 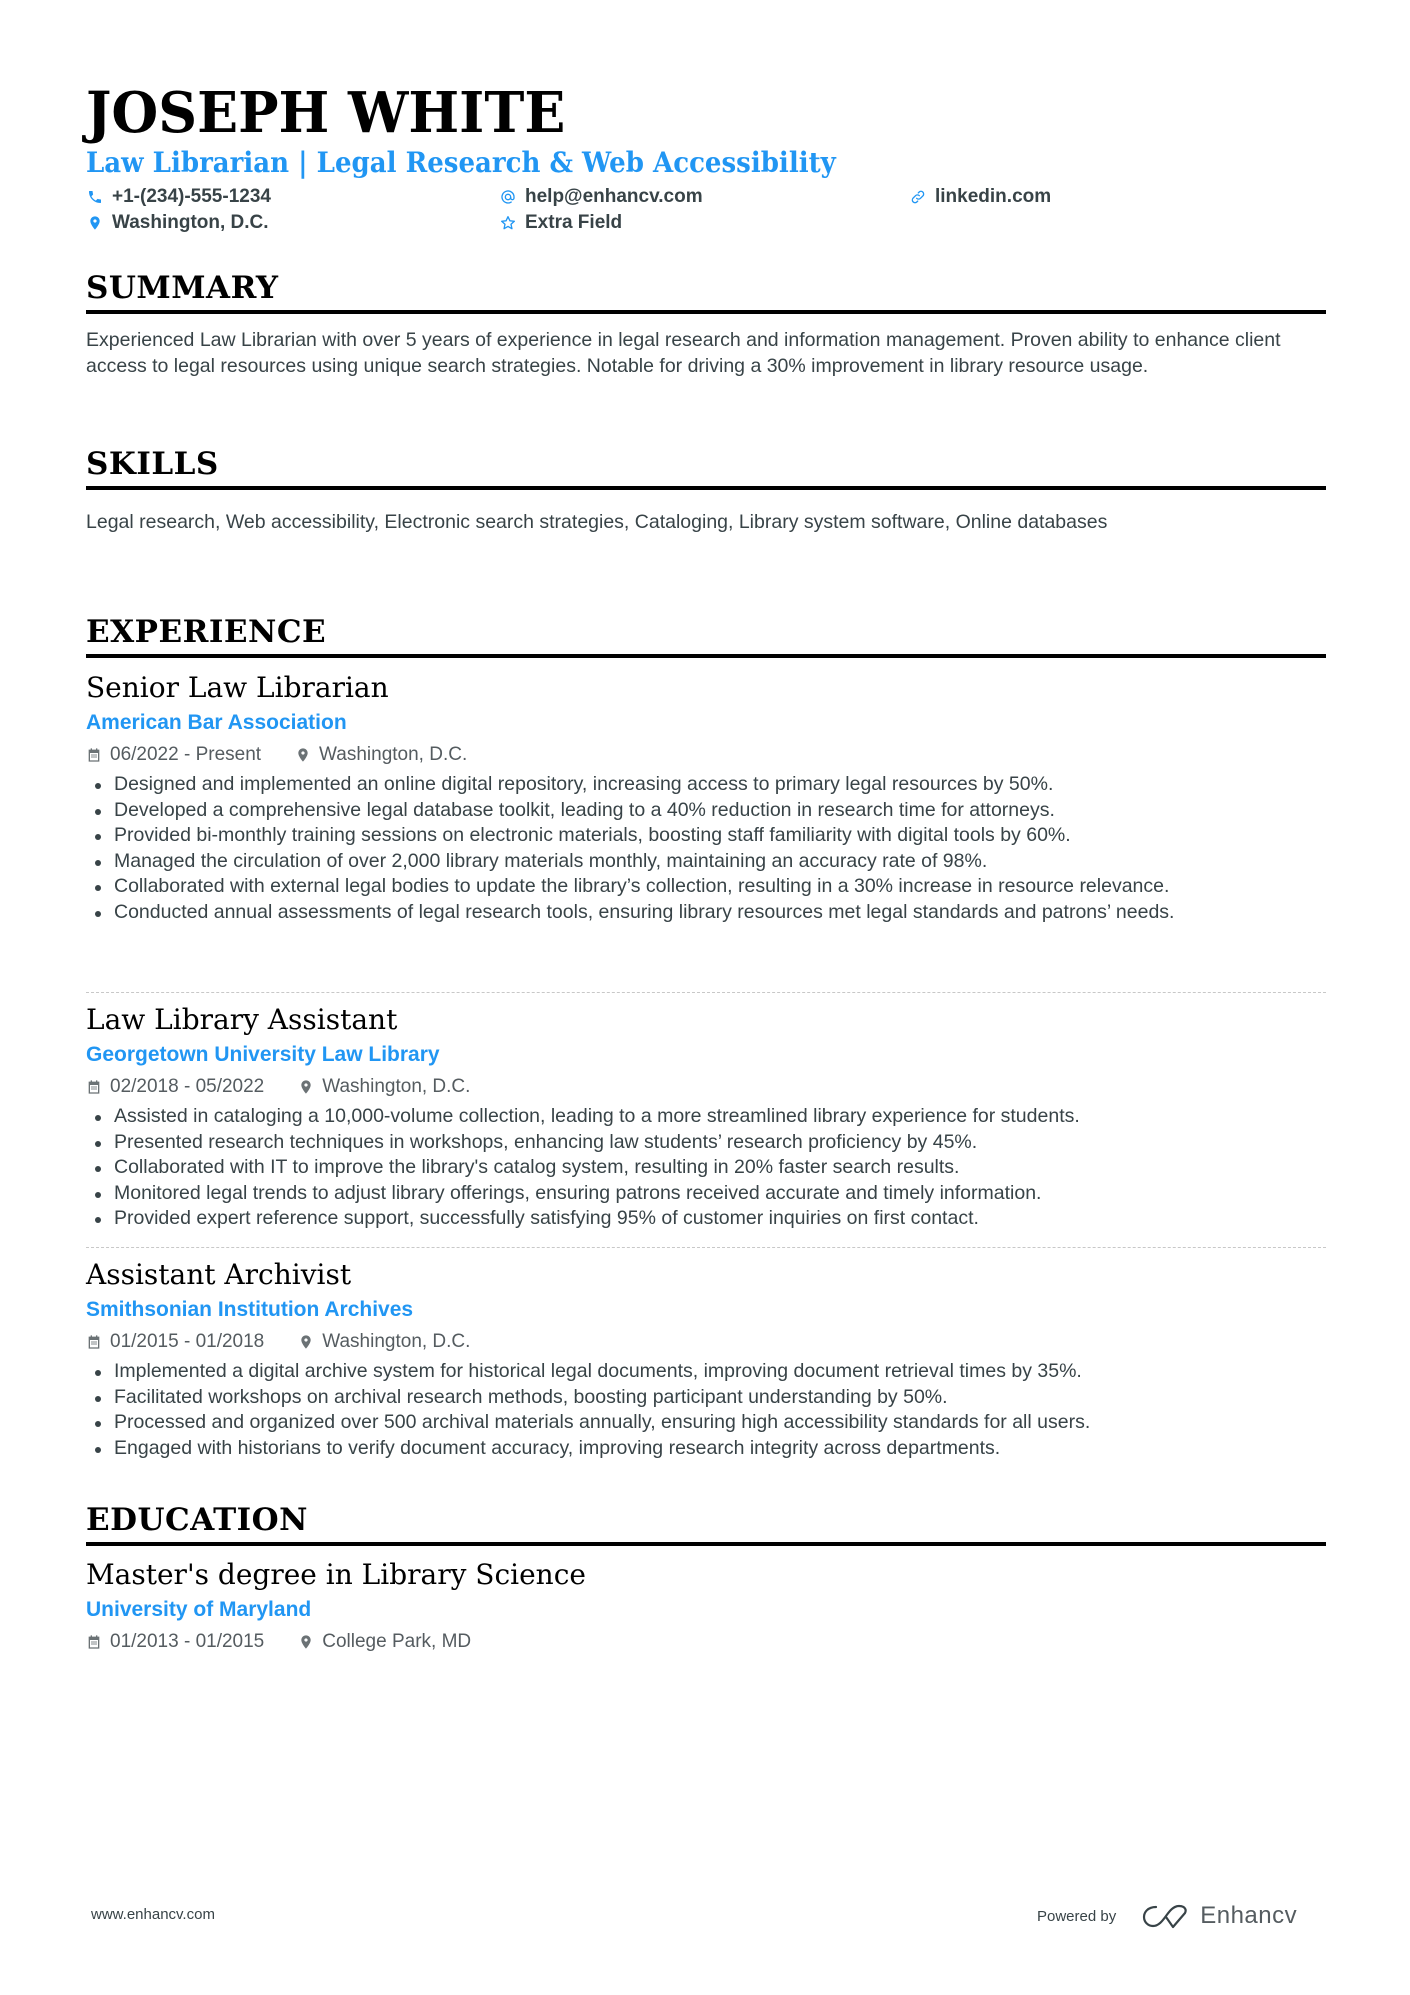 I want to click on powered-by-label: Powered by, so click(x=1077, y=1916).